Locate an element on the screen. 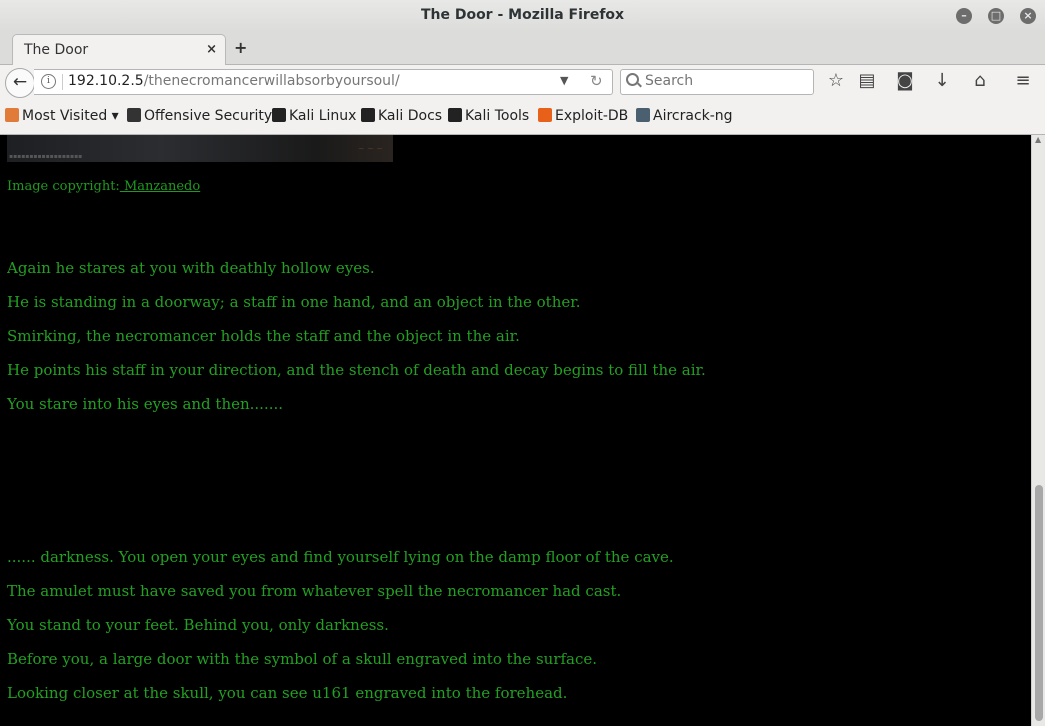  bookmark-3: Kali Docs is located at coordinates (401, 116).